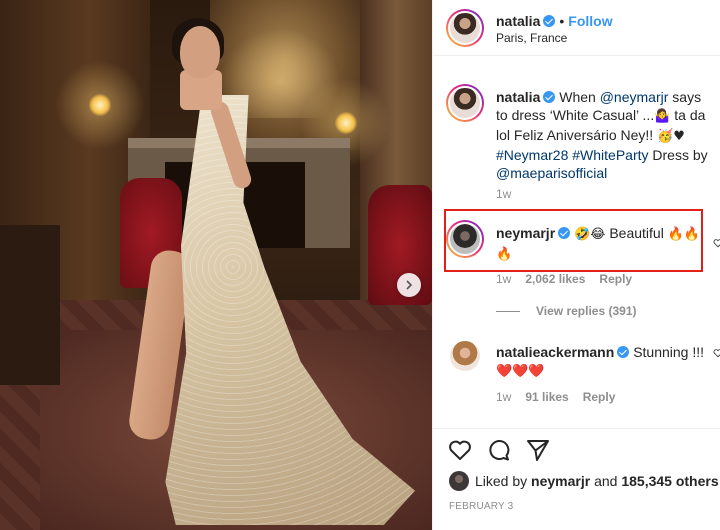 This screenshot has width=720, height=530. I want to click on follow-button: Follow, so click(590, 21).